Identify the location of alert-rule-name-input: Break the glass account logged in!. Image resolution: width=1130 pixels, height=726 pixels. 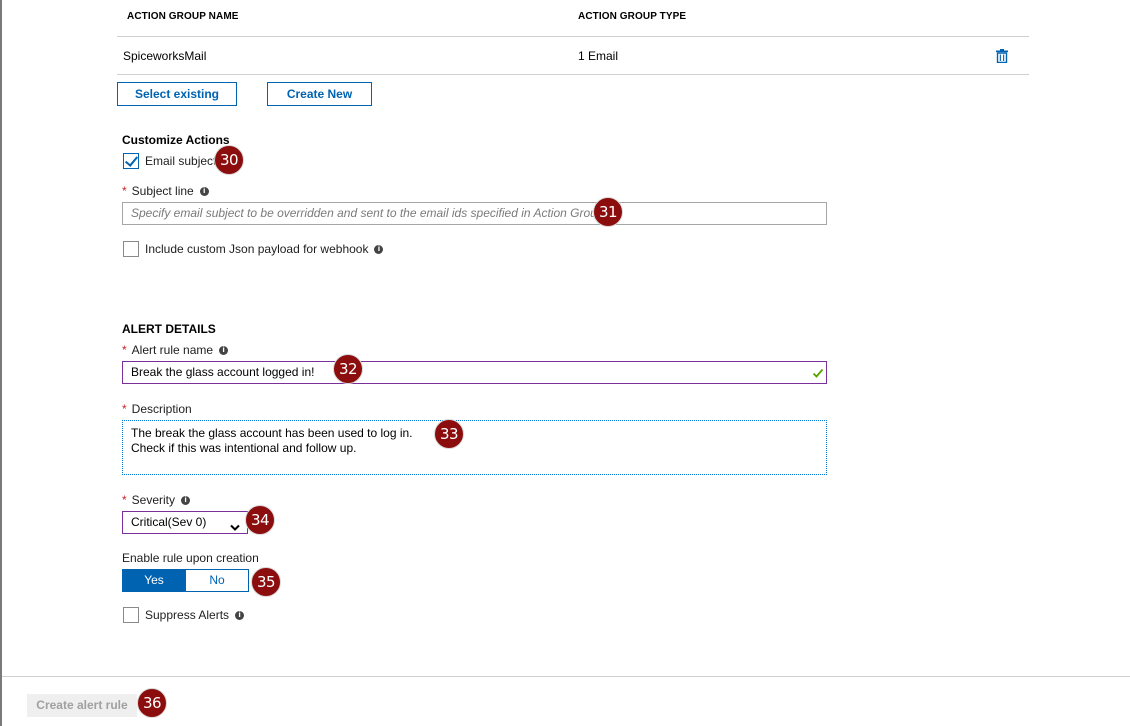
(474, 372).